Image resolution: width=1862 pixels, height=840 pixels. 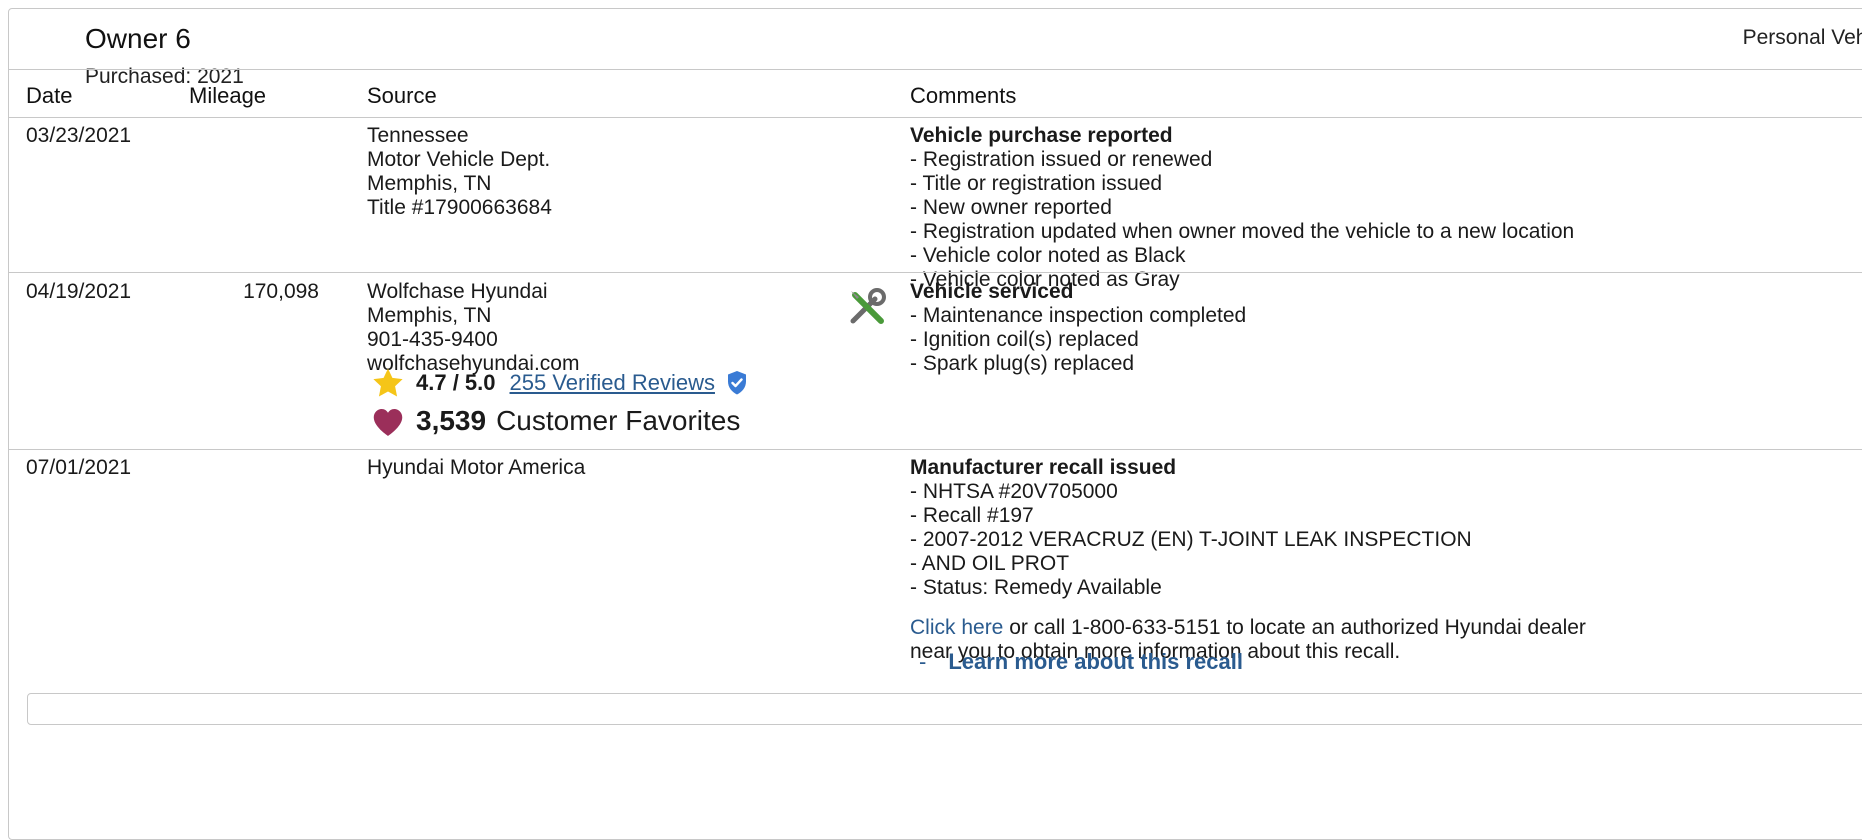 What do you see at coordinates (618, 420) in the screenshot?
I see `favorites-label: Customer Favorites` at bounding box center [618, 420].